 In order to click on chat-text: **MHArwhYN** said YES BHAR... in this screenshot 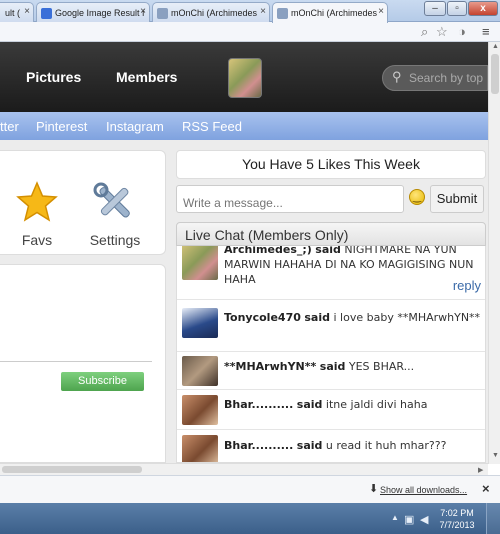, I will do `click(353, 366)`.